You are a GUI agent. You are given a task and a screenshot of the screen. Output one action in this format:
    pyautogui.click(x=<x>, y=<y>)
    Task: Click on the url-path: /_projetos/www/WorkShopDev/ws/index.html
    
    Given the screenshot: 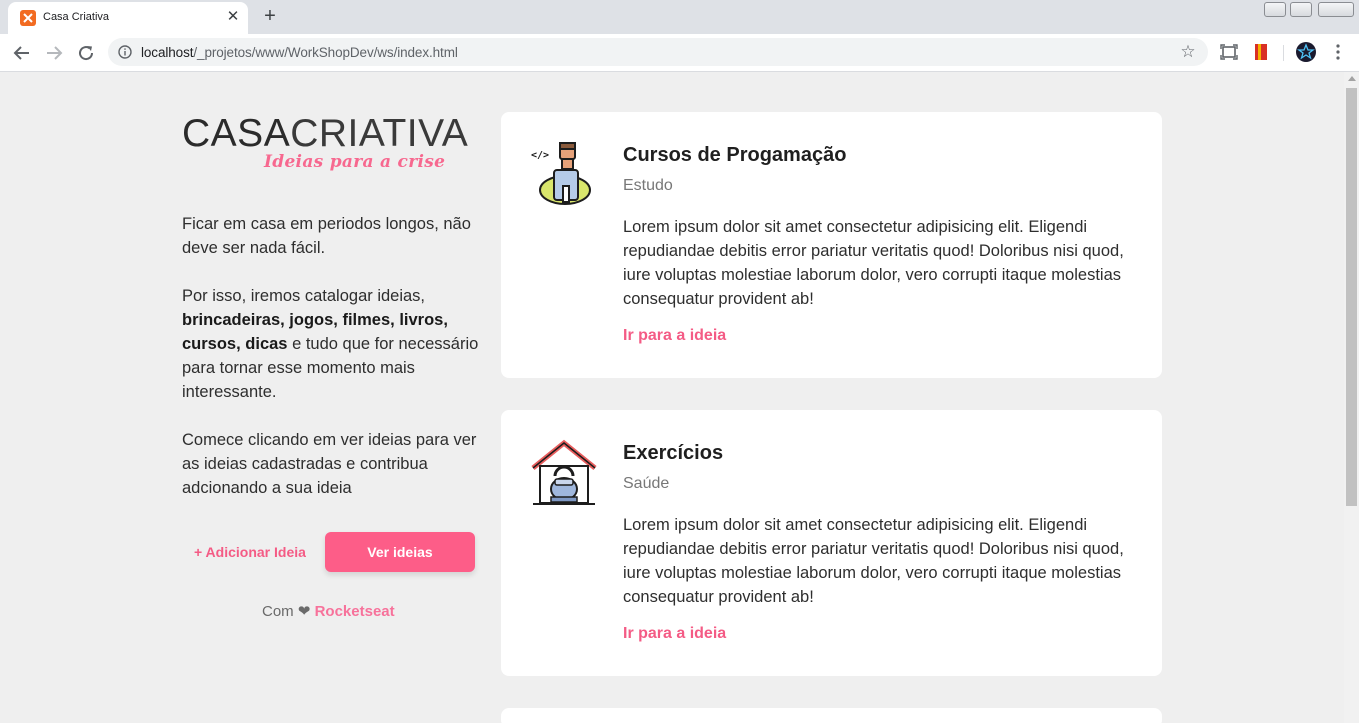 What is the action you would take?
    pyautogui.click(x=325, y=52)
    